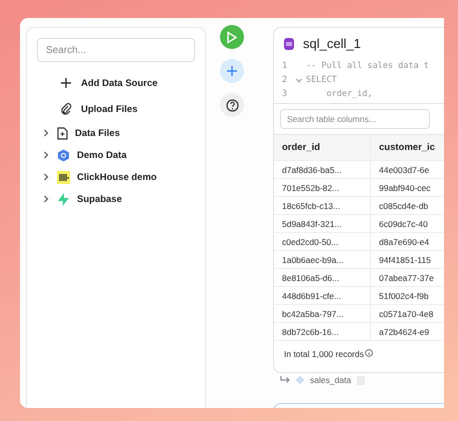 This screenshot has height=421, width=458. Describe the element at coordinates (63, 155) in the screenshot. I see `hexagon-icon` at that location.